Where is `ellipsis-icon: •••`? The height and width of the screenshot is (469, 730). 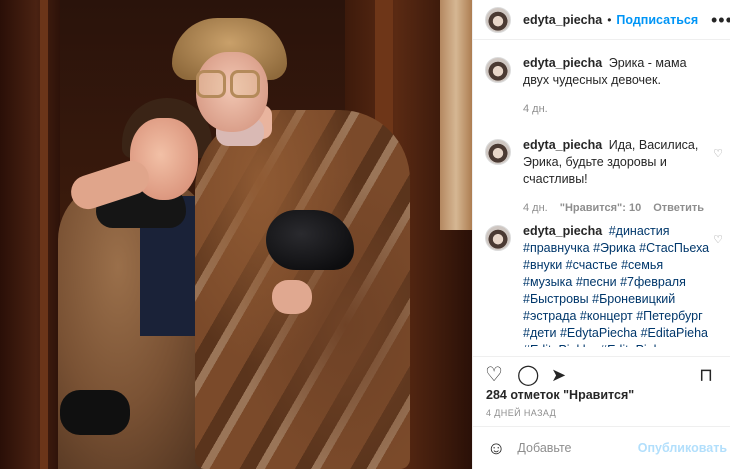 ellipsis-icon: ••• is located at coordinates (720, 20).